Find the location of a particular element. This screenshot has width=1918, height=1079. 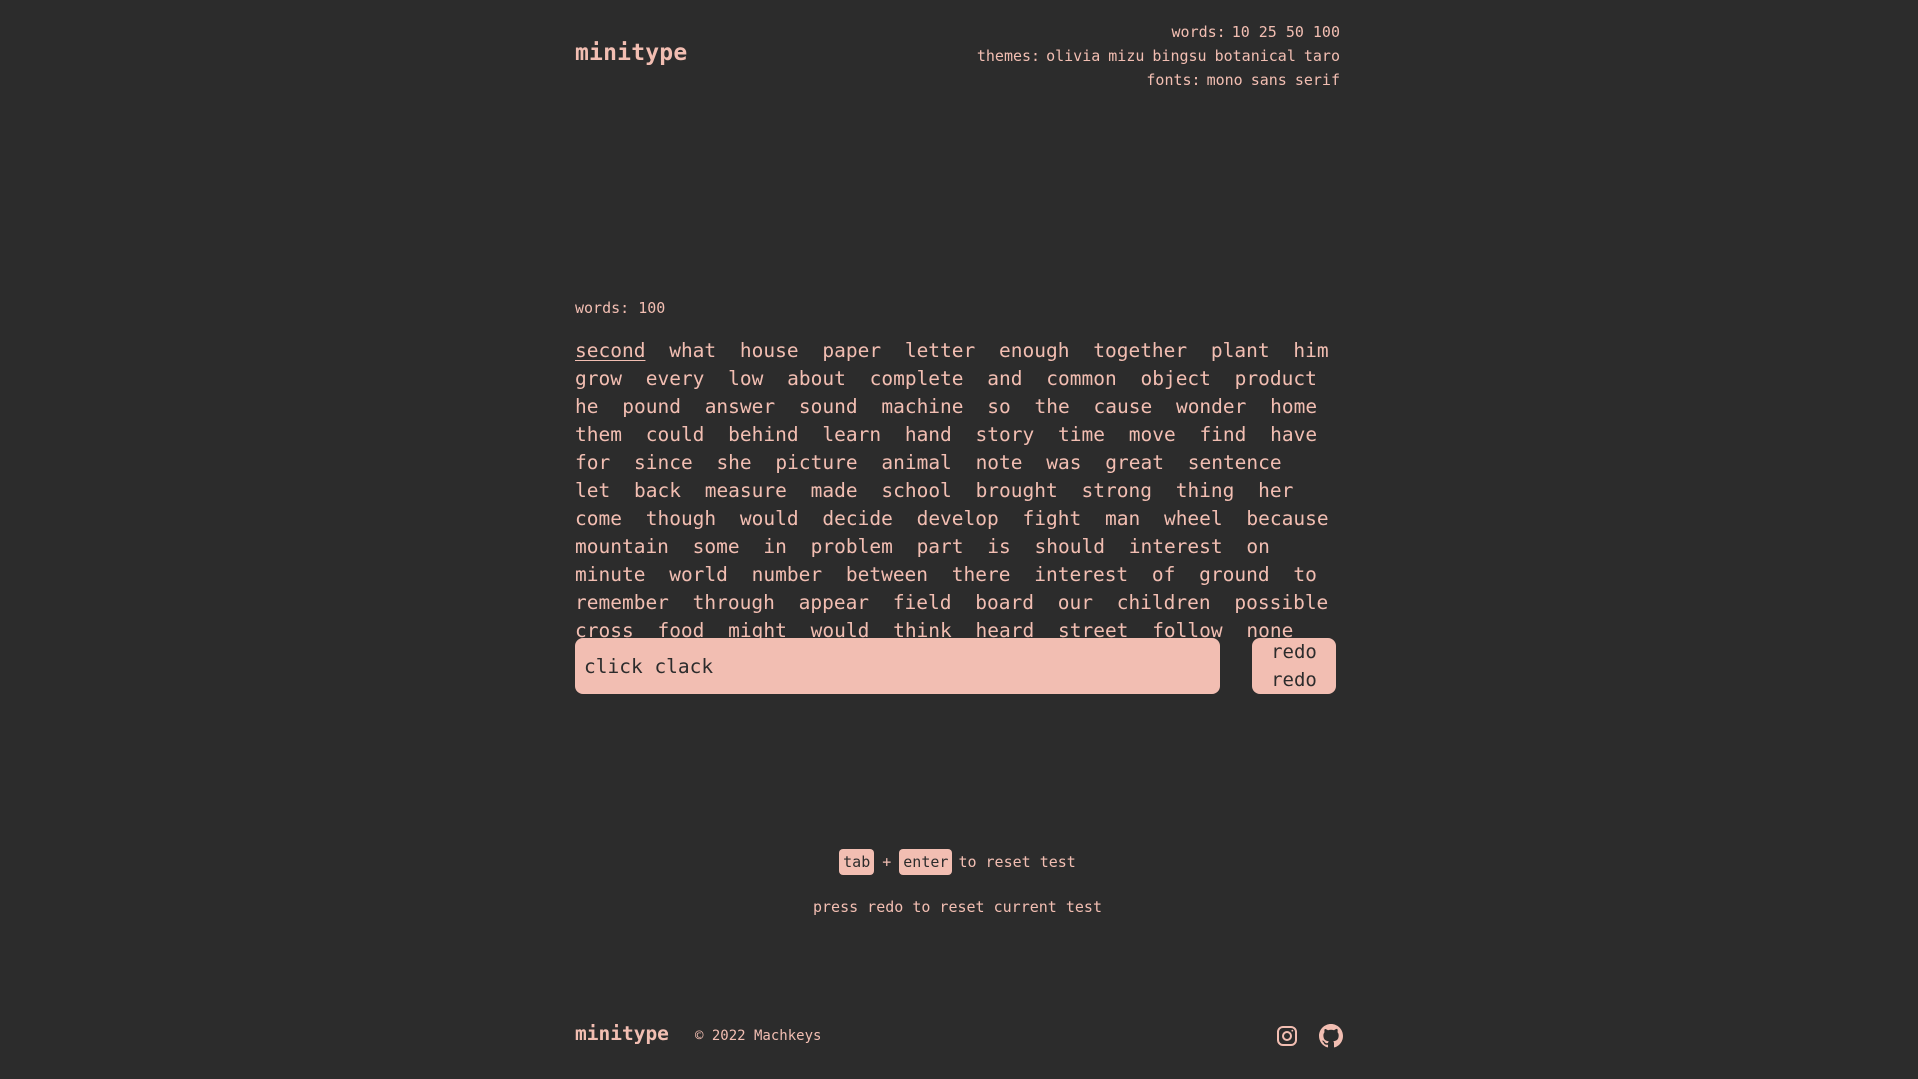

test-word: common is located at coordinates (1081, 378).